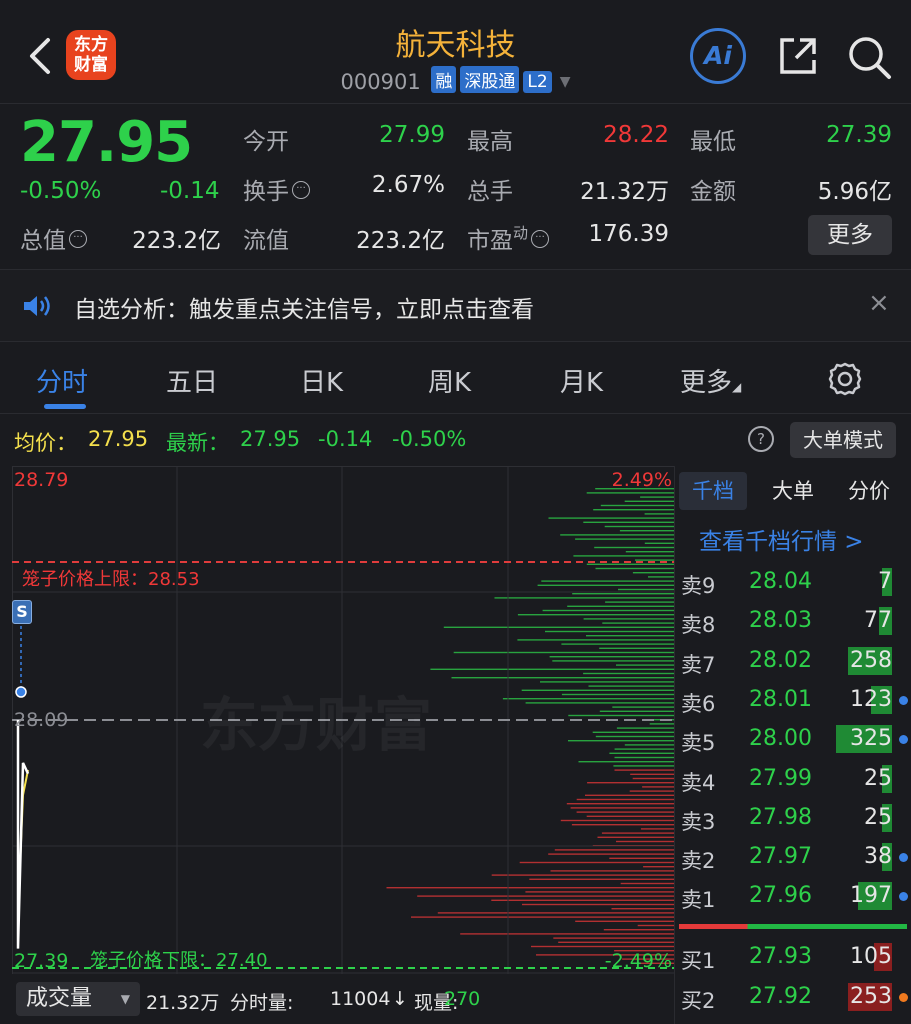 The height and width of the screenshot is (1024, 911). I want to click on volume-label: 总手, so click(490, 192).